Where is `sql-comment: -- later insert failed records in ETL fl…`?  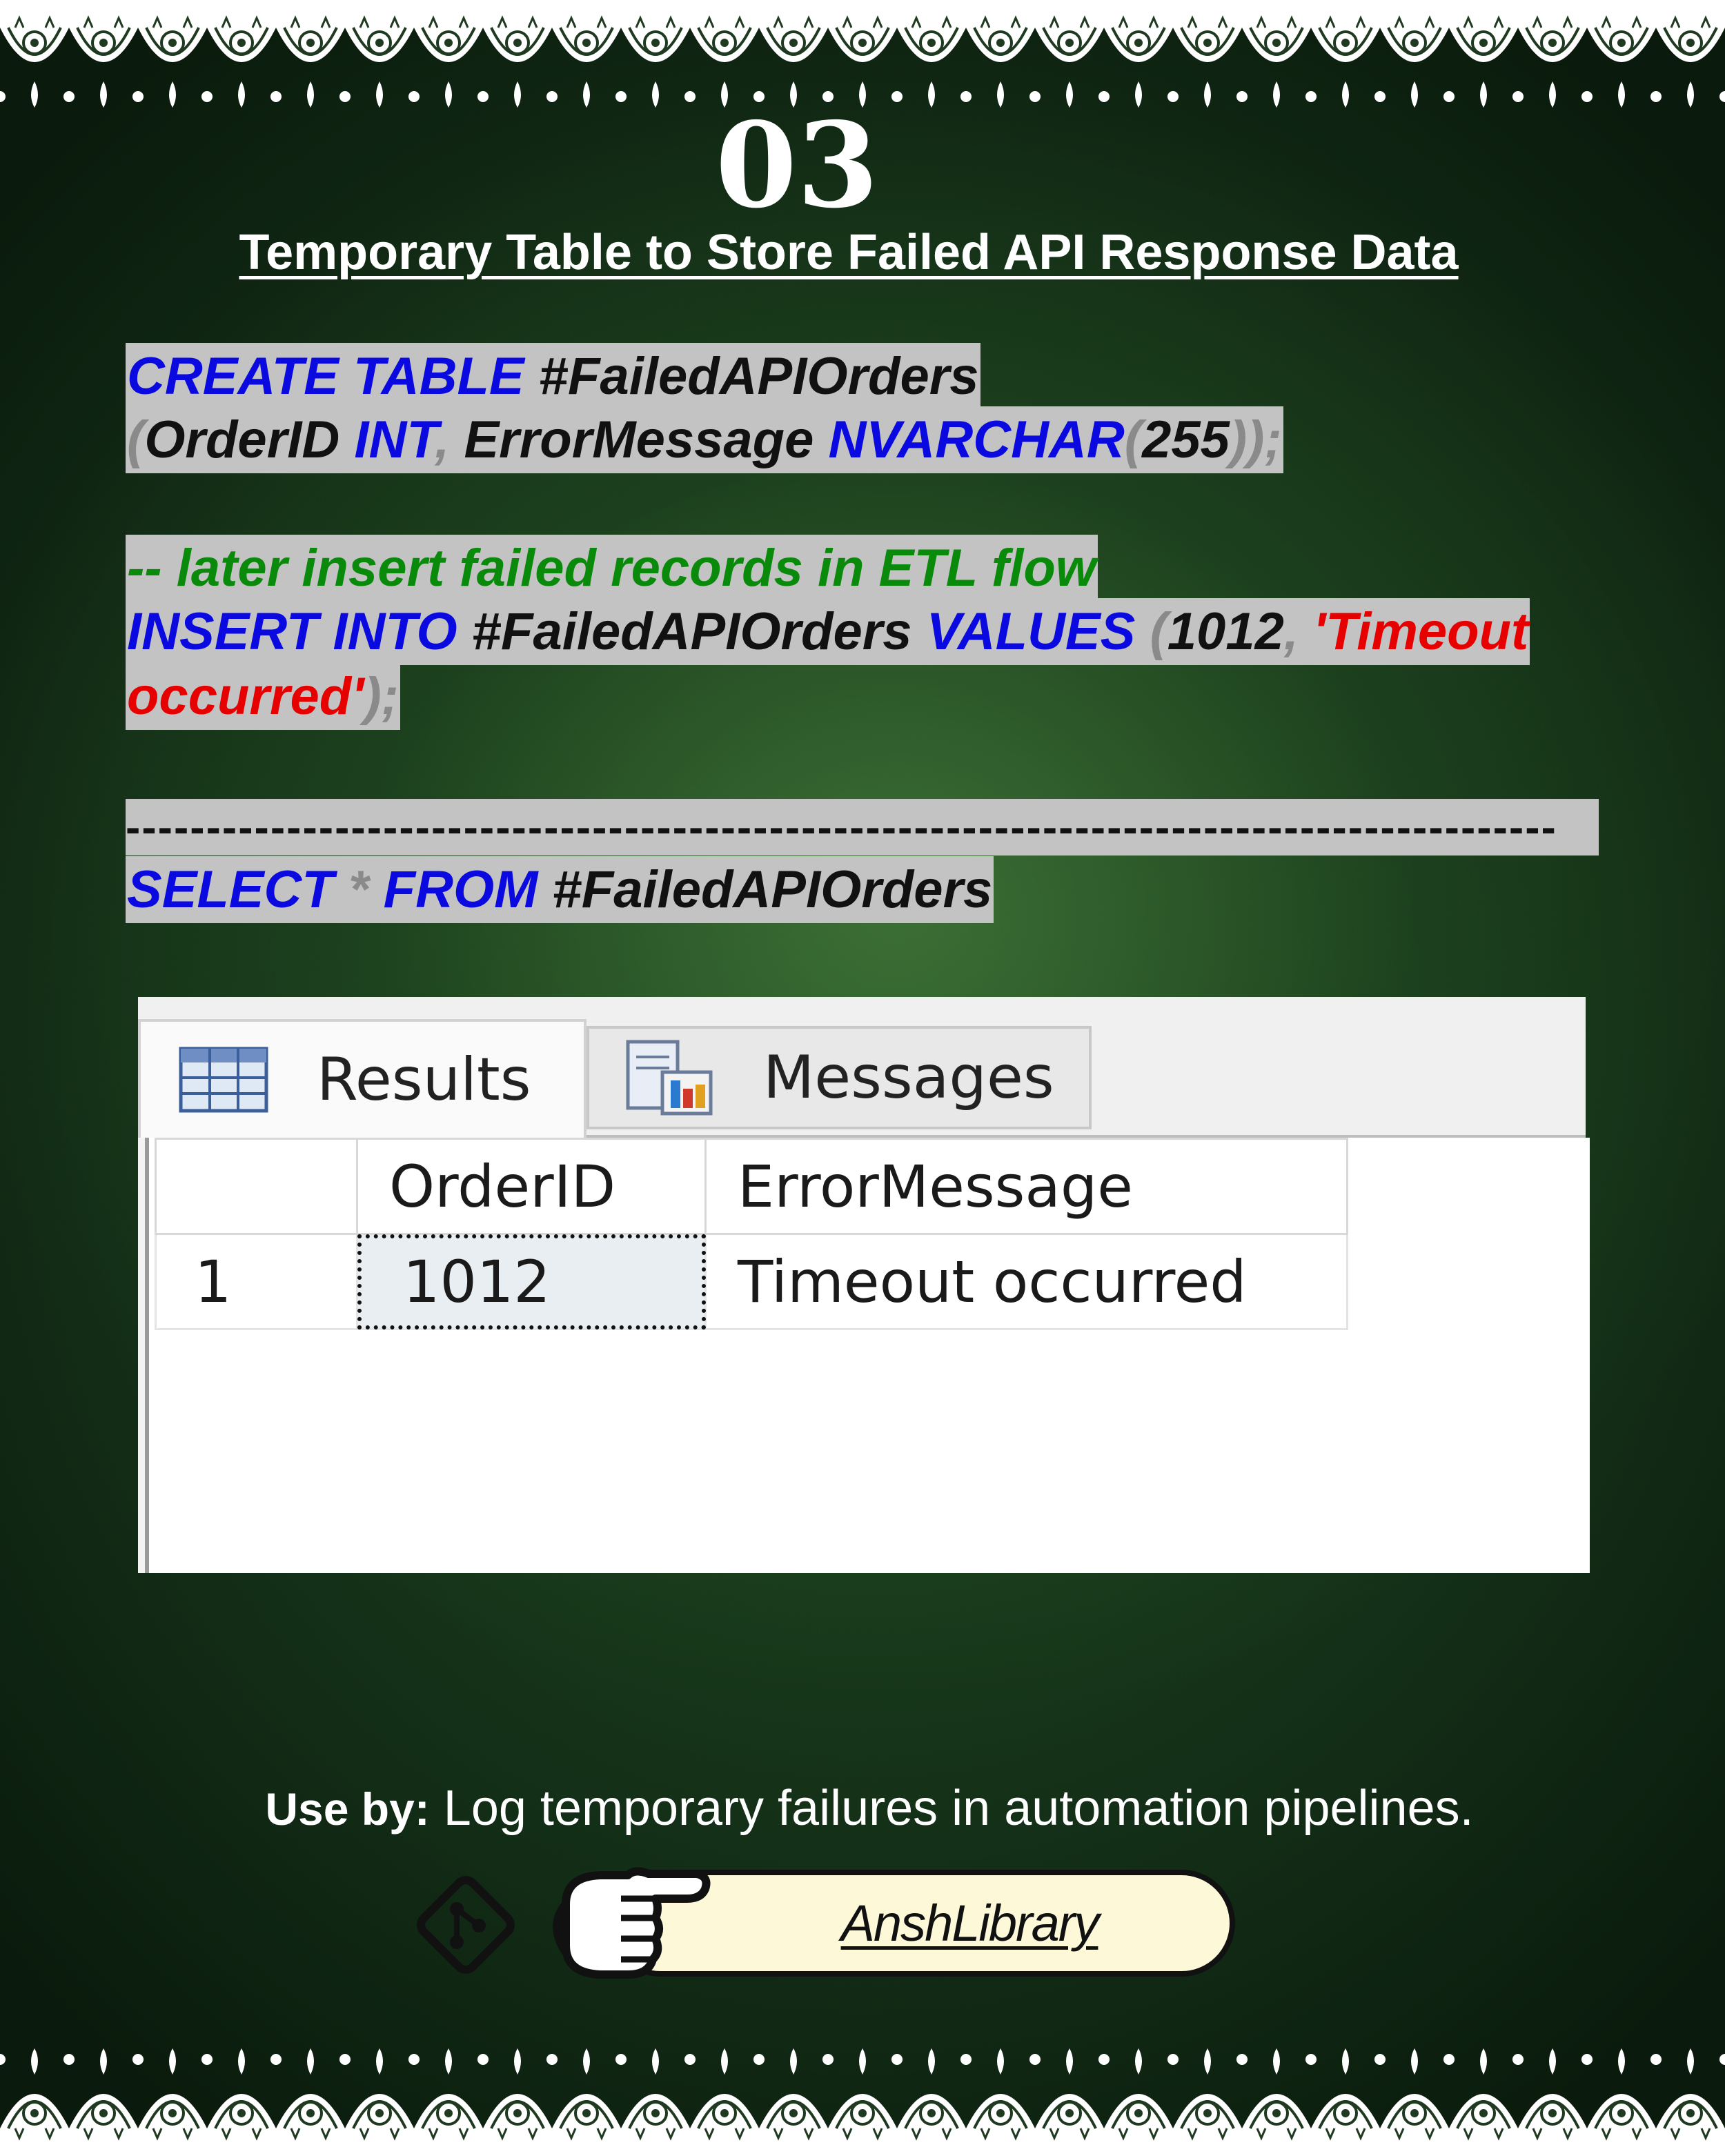 sql-comment: -- later insert failed records in ETL fl… is located at coordinates (611, 568).